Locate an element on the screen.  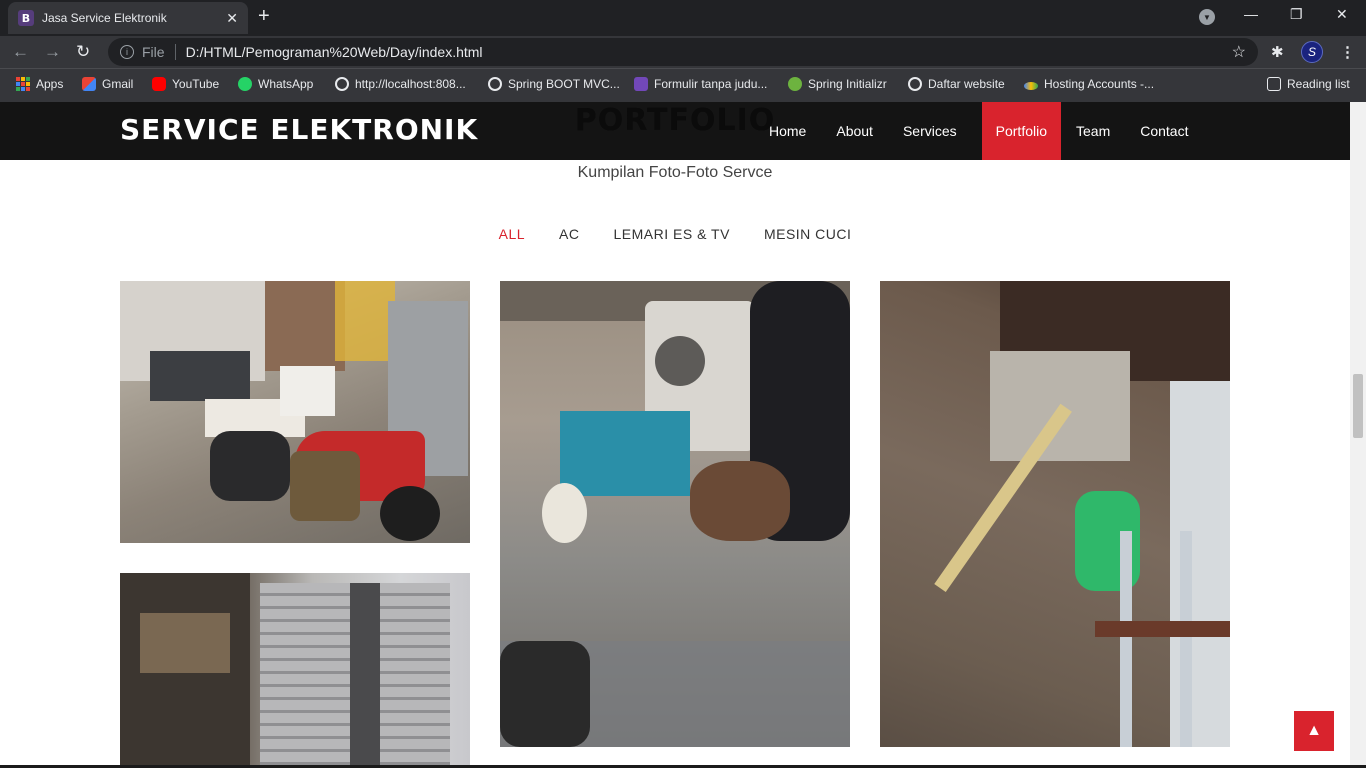
reload-icon: ↻ is located at coordinates (83, 52).